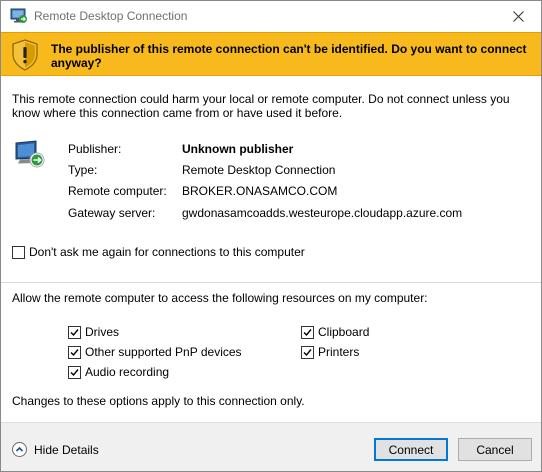 The width and height of the screenshot is (542, 472). Describe the element at coordinates (25, 55) in the screenshot. I see `warning-shield-icon` at that location.